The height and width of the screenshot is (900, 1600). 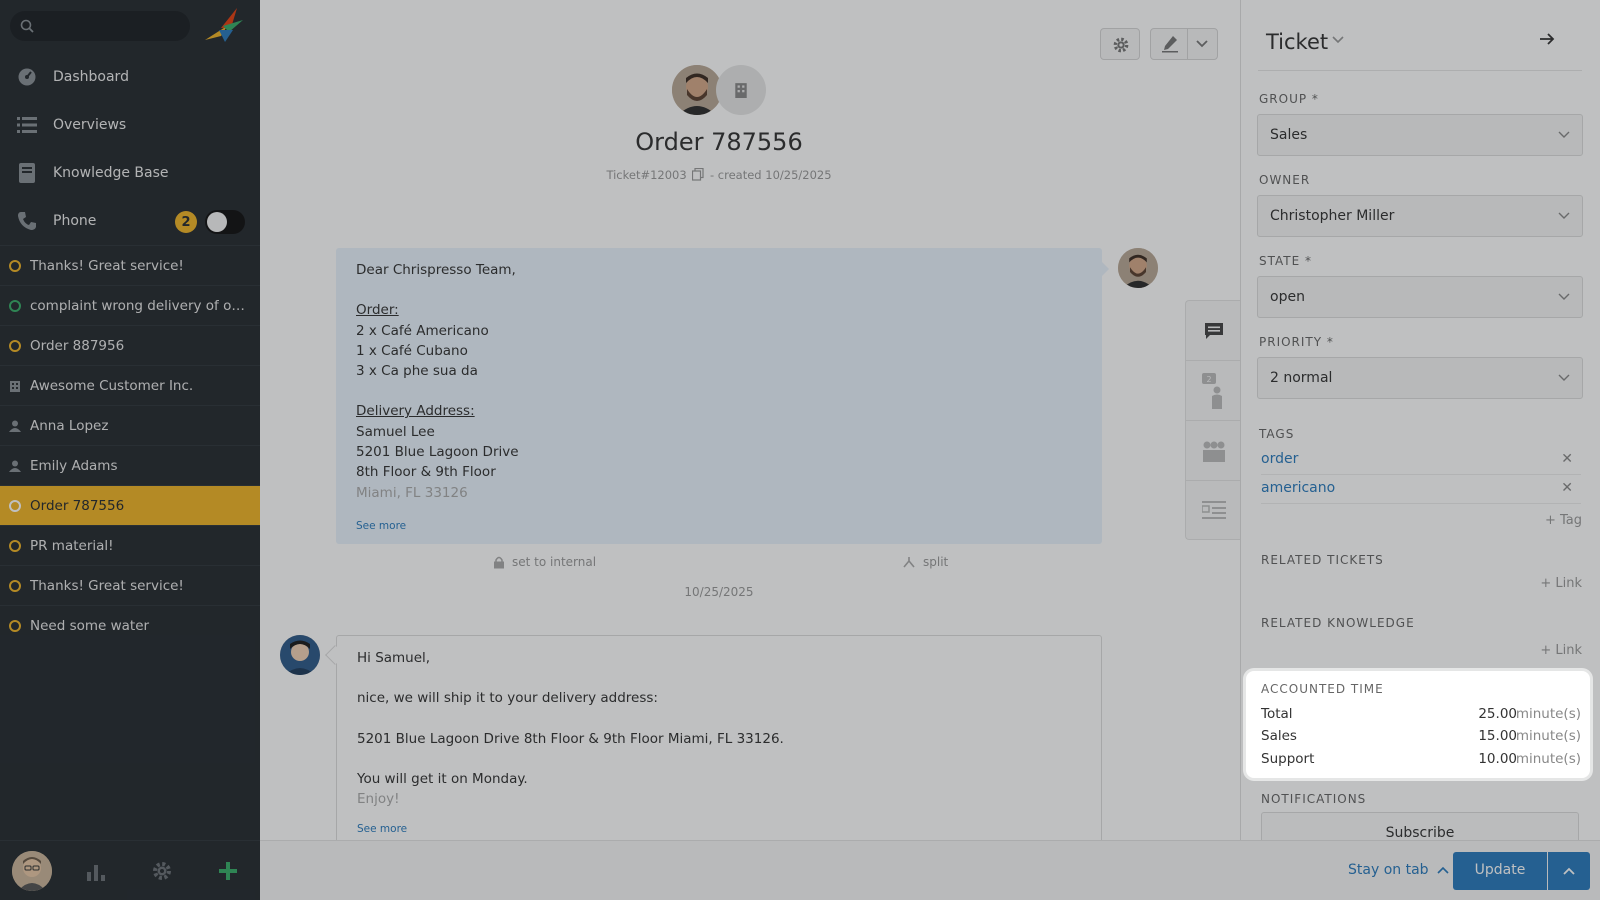 I want to click on address-heading: Delivery Address:, so click(x=415, y=411).